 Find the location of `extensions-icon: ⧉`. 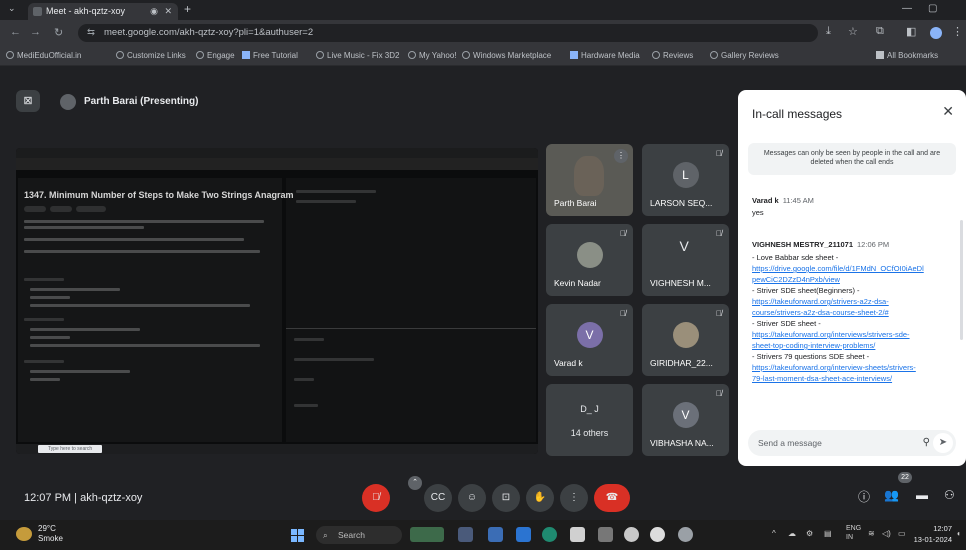

extensions-icon: ⧉ is located at coordinates (880, 31).